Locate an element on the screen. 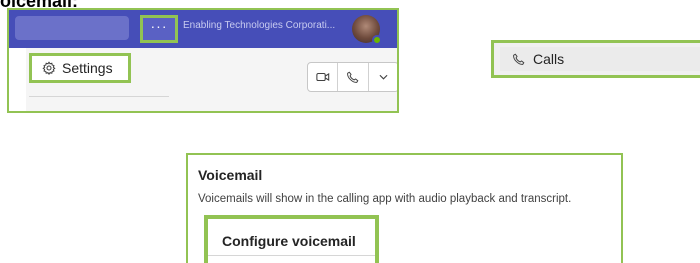 The width and height of the screenshot is (700, 263). more-options-button: ··· is located at coordinates (159, 29).